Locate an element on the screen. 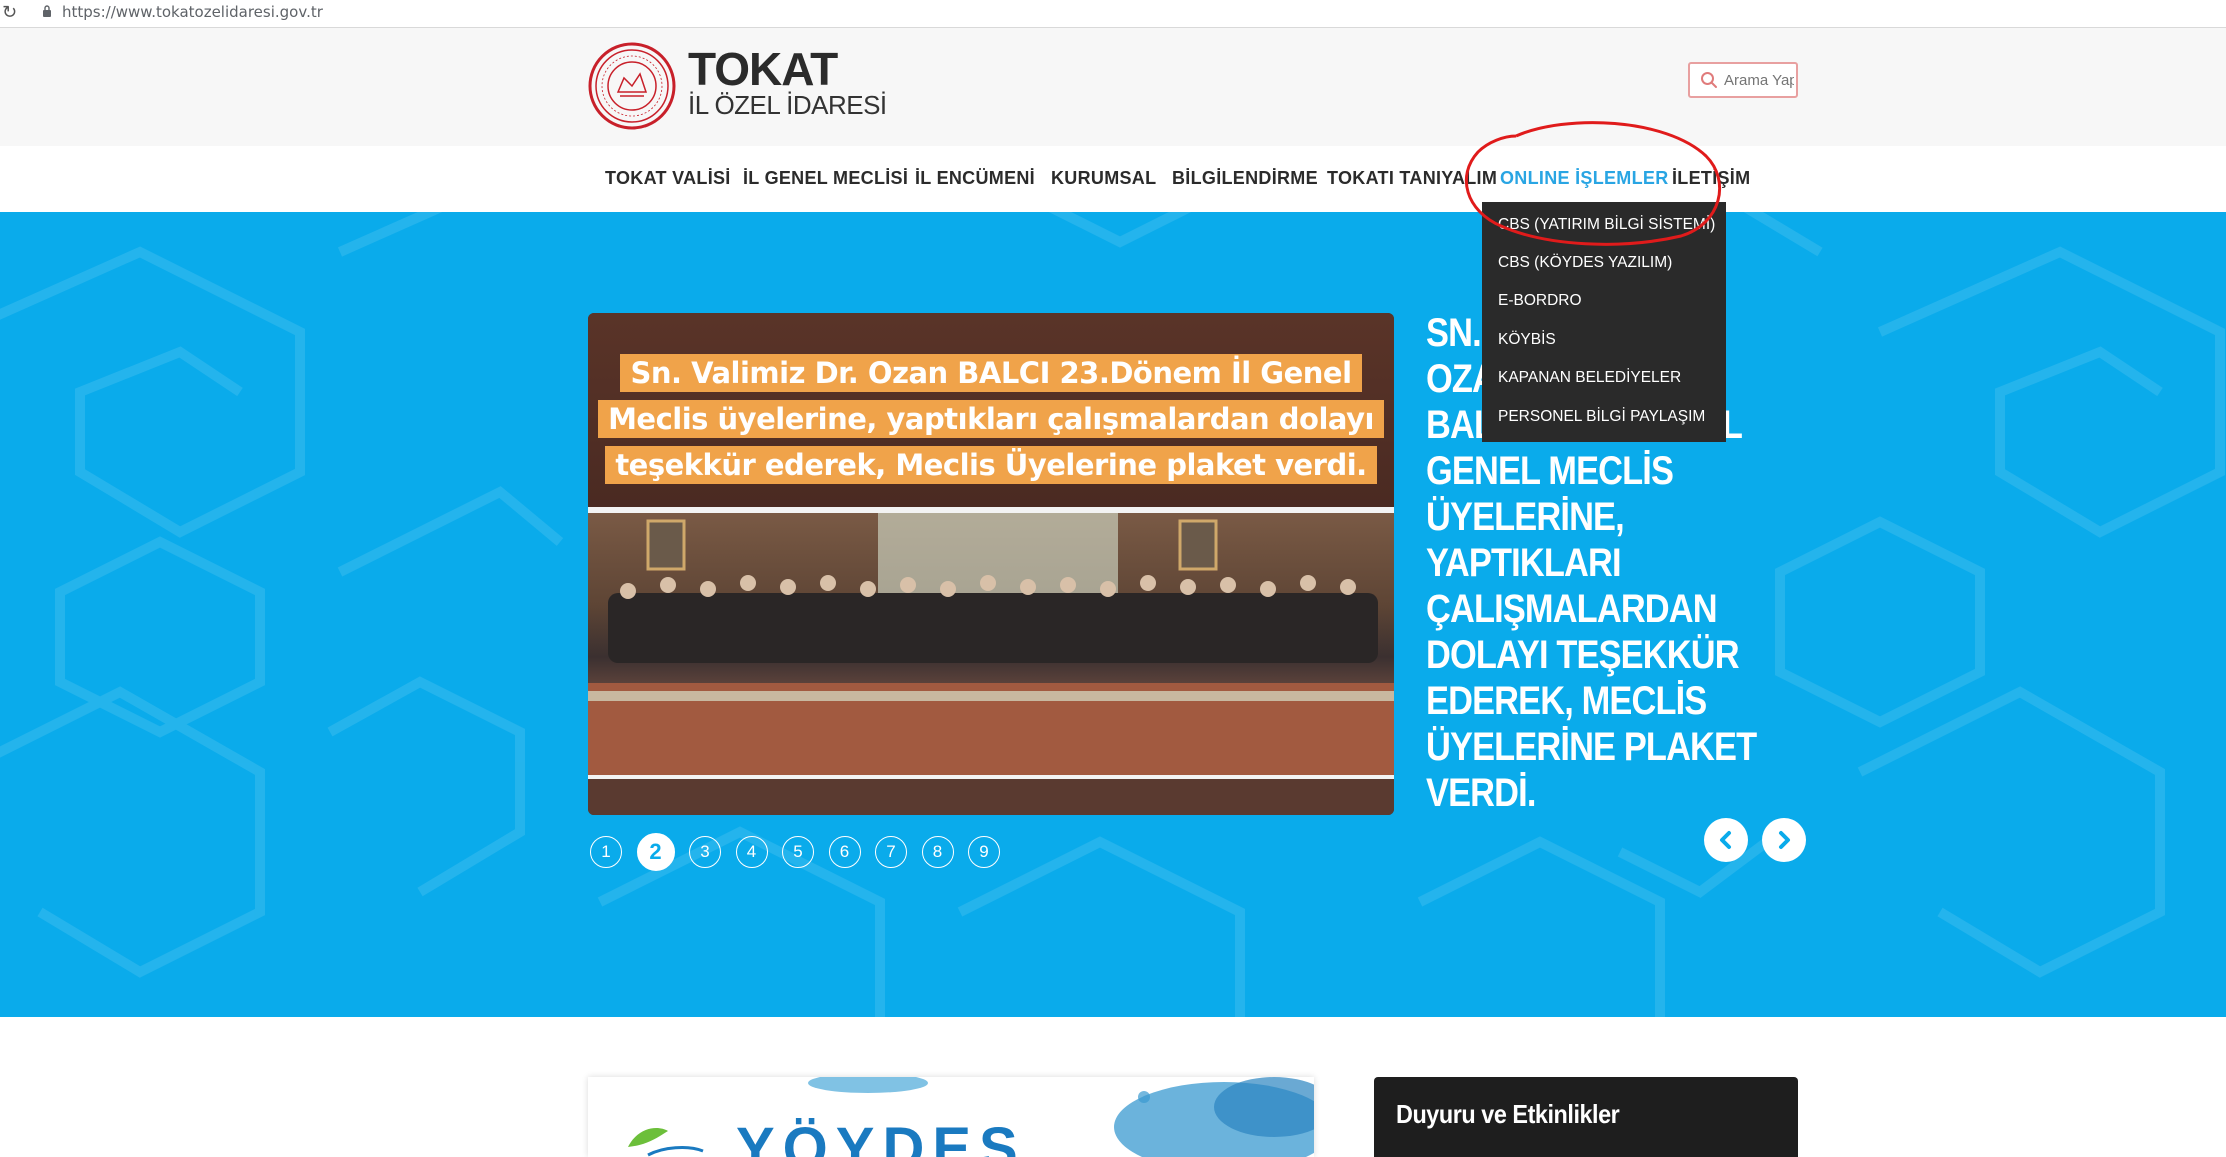 The height and width of the screenshot is (1157, 2226). slider-page-6: 6 is located at coordinates (844, 852).